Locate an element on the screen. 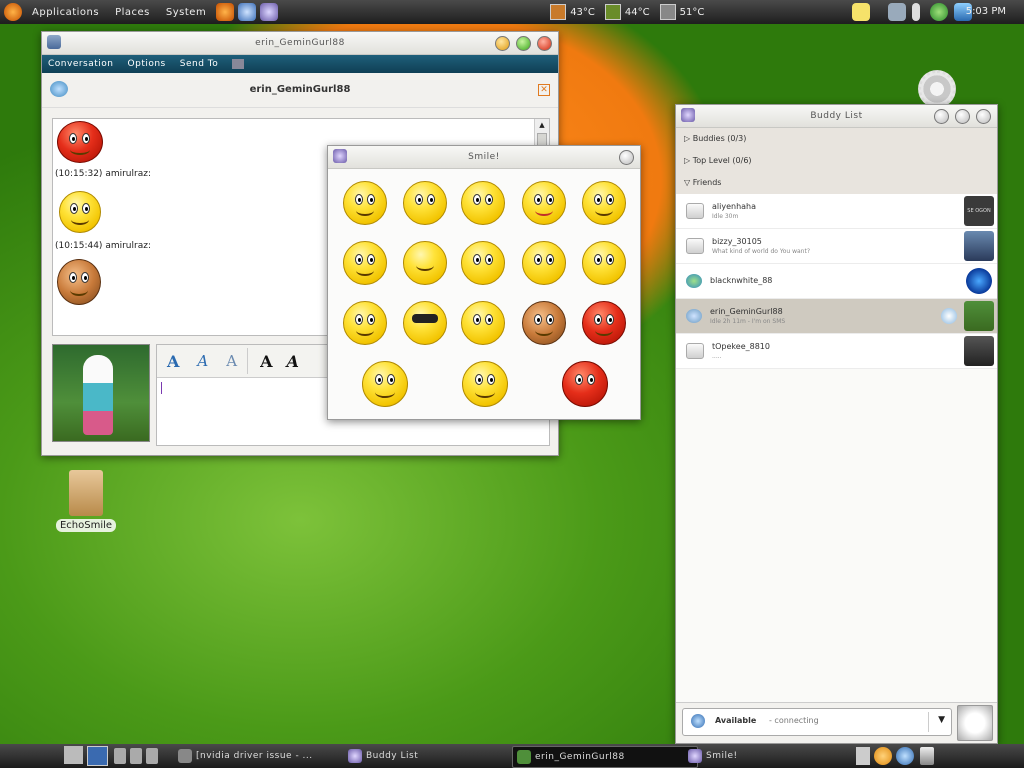 The width and height of the screenshot is (1024, 768). chevron-down-icon: ▼ is located at coordinates (941, 720).